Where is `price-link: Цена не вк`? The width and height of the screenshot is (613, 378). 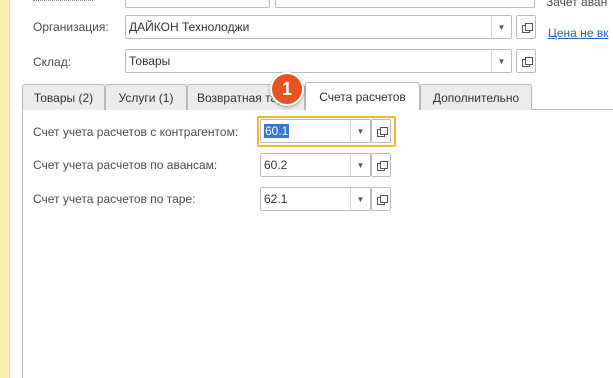
price-link: Цена не вк is located at coordinates (578, 33).